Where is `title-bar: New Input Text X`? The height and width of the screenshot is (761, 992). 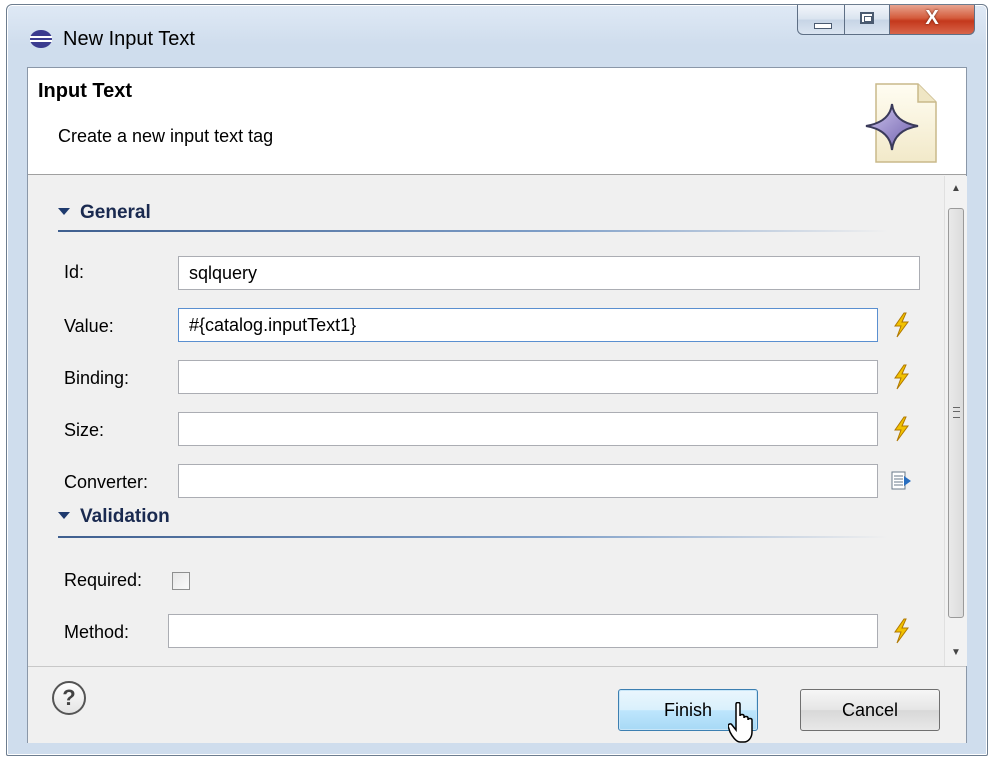 title-bar: New Input Text X is located at coordinates (497, 35).